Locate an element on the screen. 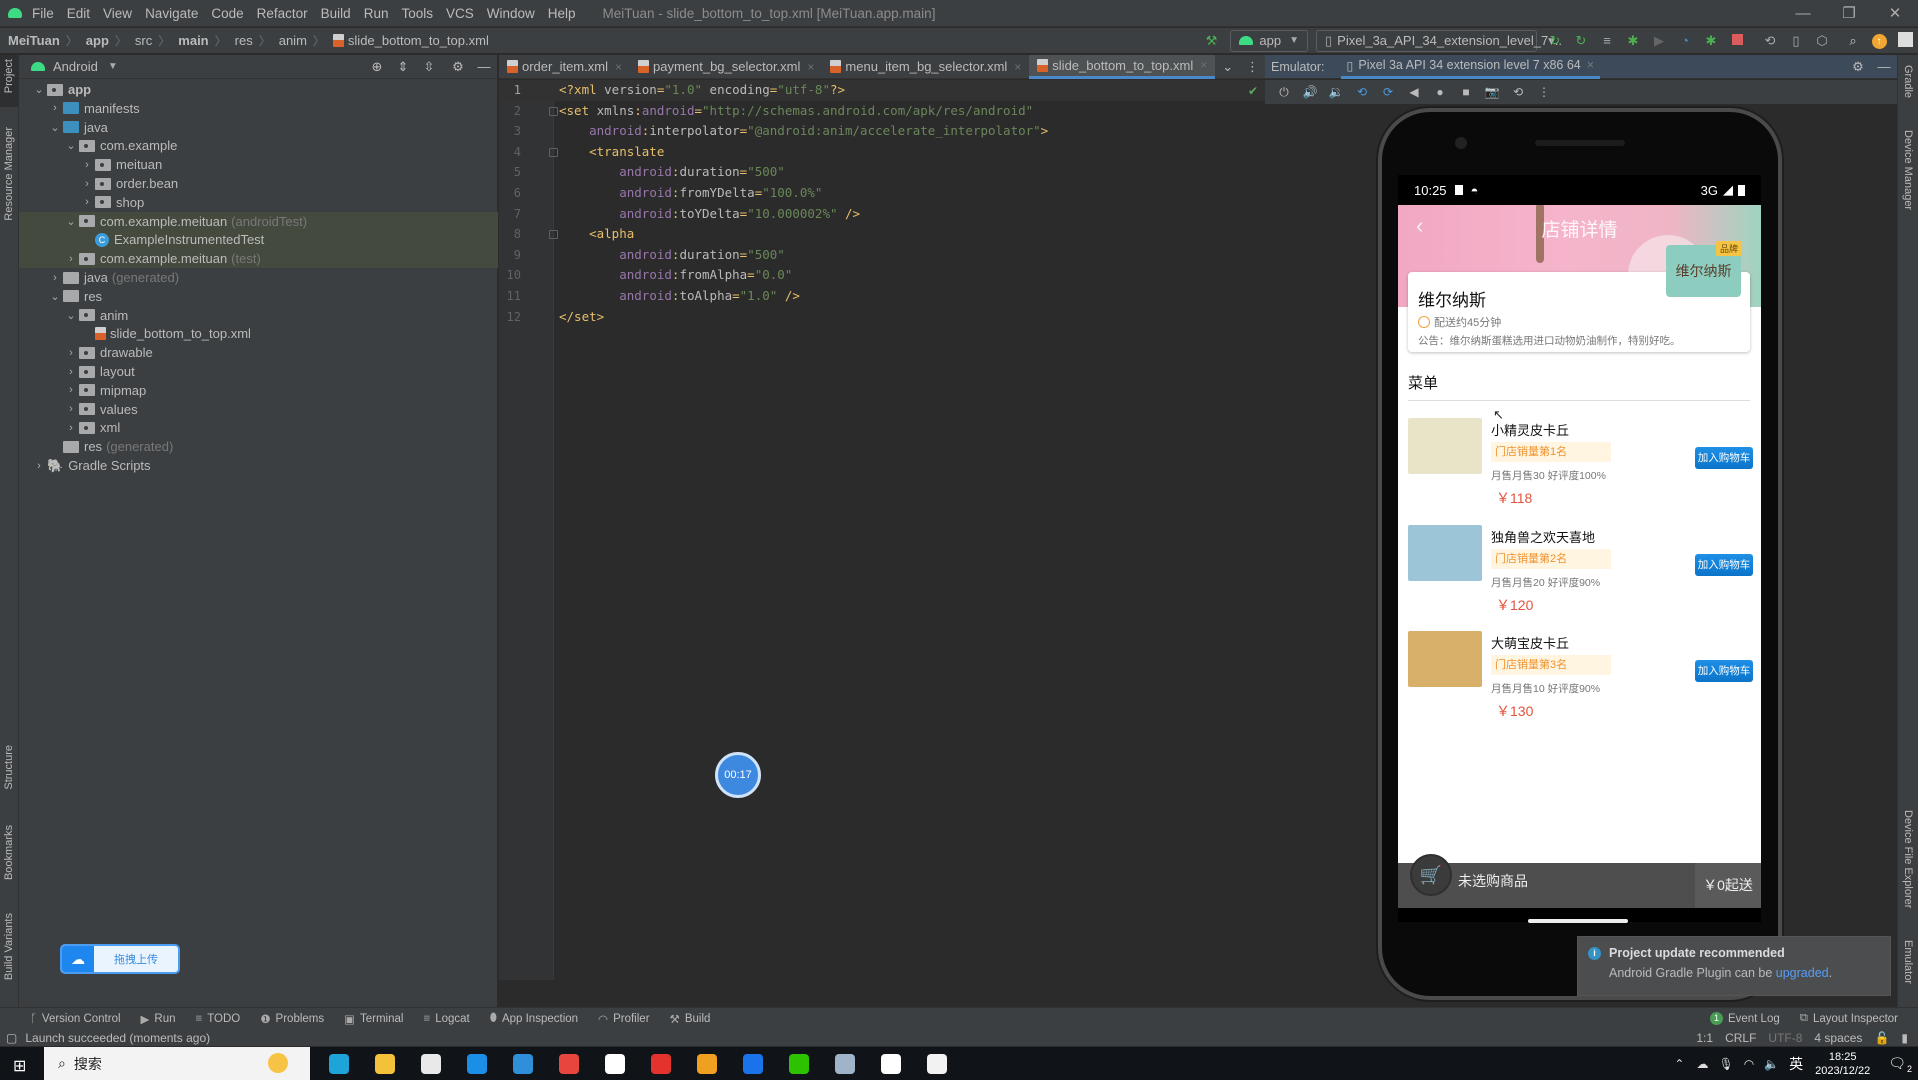 The width and height of the screenshot is (1918, 1080). clock: 18:25 2023/12/22 is located at coordinates (1842, 1064).